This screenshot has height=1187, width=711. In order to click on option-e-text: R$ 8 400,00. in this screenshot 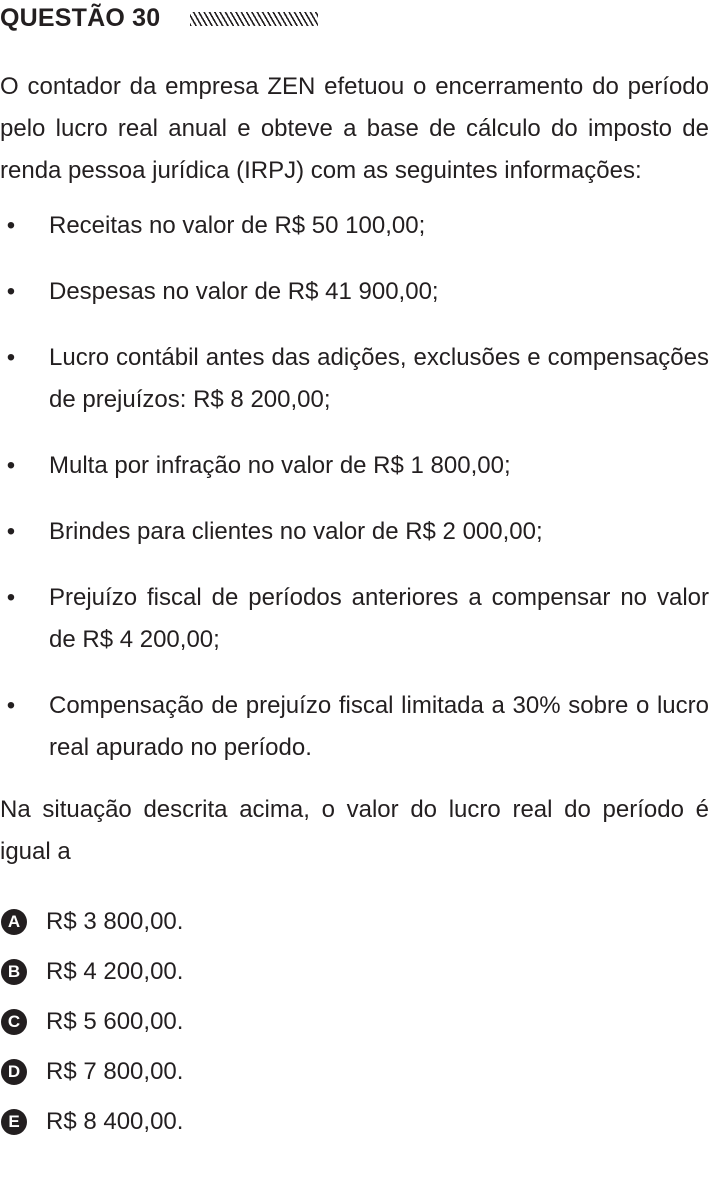, I will do `click(115, 1121)`.